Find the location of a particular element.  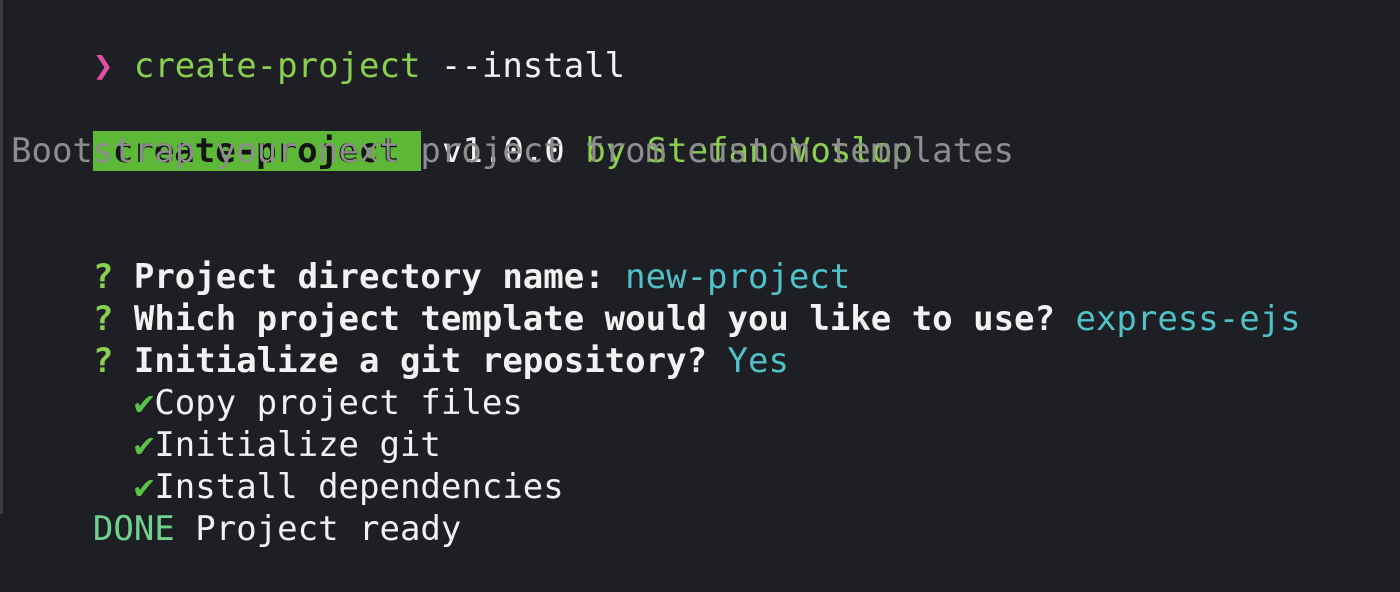

done-message: Project ready is located at coordinates (328, 529).